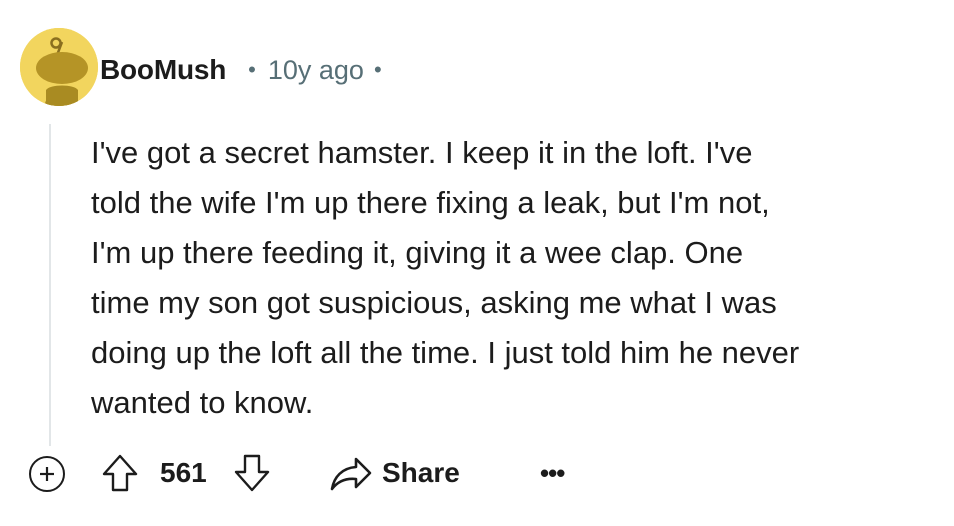 This screenshot has width=954, height=526. What do you see at coordinates (477, 473) in the screenshot?
I see `comment-action-bar: 561 Share •••` at bounding box center [477, 473].